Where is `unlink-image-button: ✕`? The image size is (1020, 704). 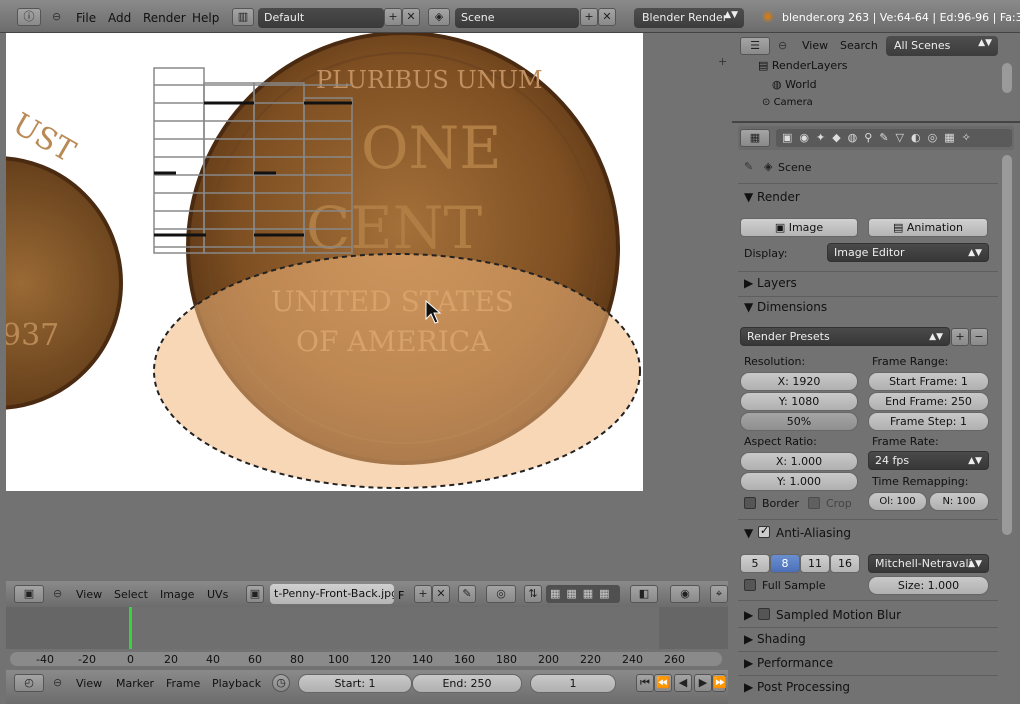
unlink-image-button: ✕ is located at coordinates (441, 594).